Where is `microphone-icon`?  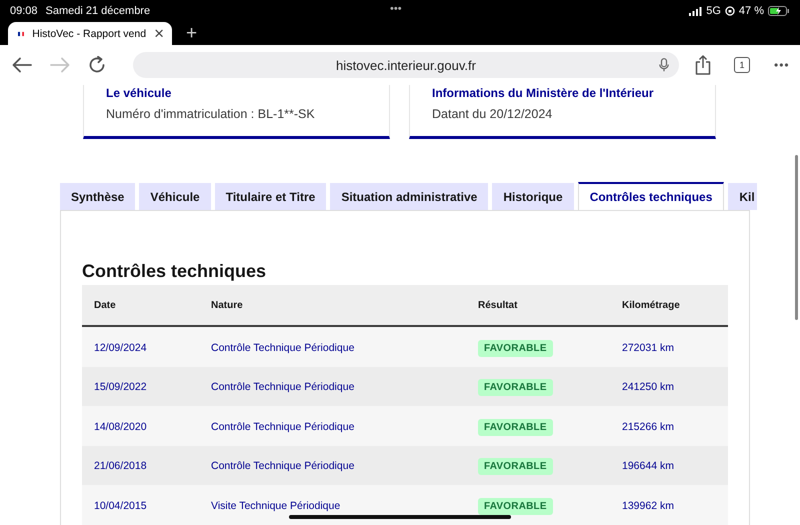 microphone-icon is located at coordinates (664, 65).